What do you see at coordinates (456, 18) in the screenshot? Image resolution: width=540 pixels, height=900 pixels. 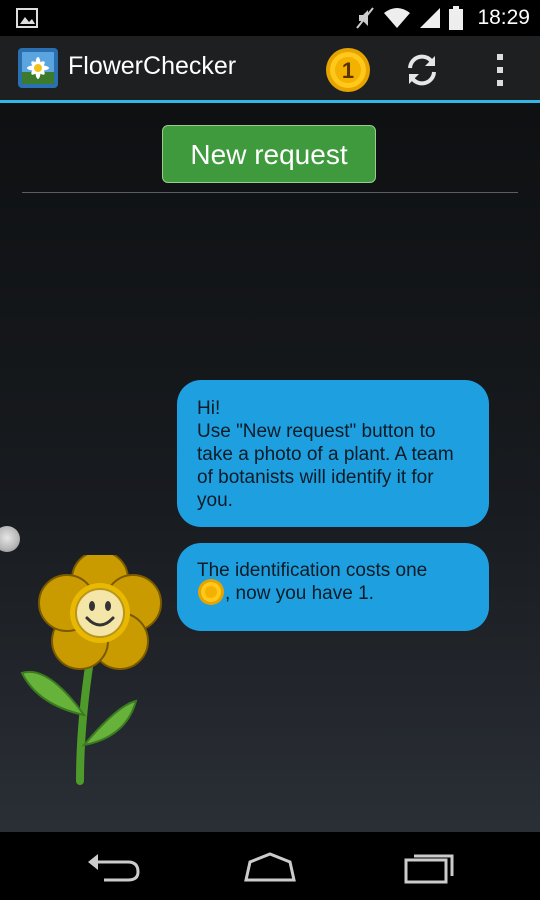 I see `battery-icon` at bounding box center [456, 18].